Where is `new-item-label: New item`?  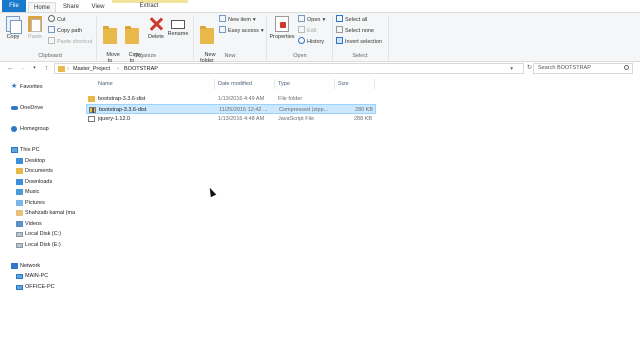 new-item-label: New item is located at coordinates (239, 20).